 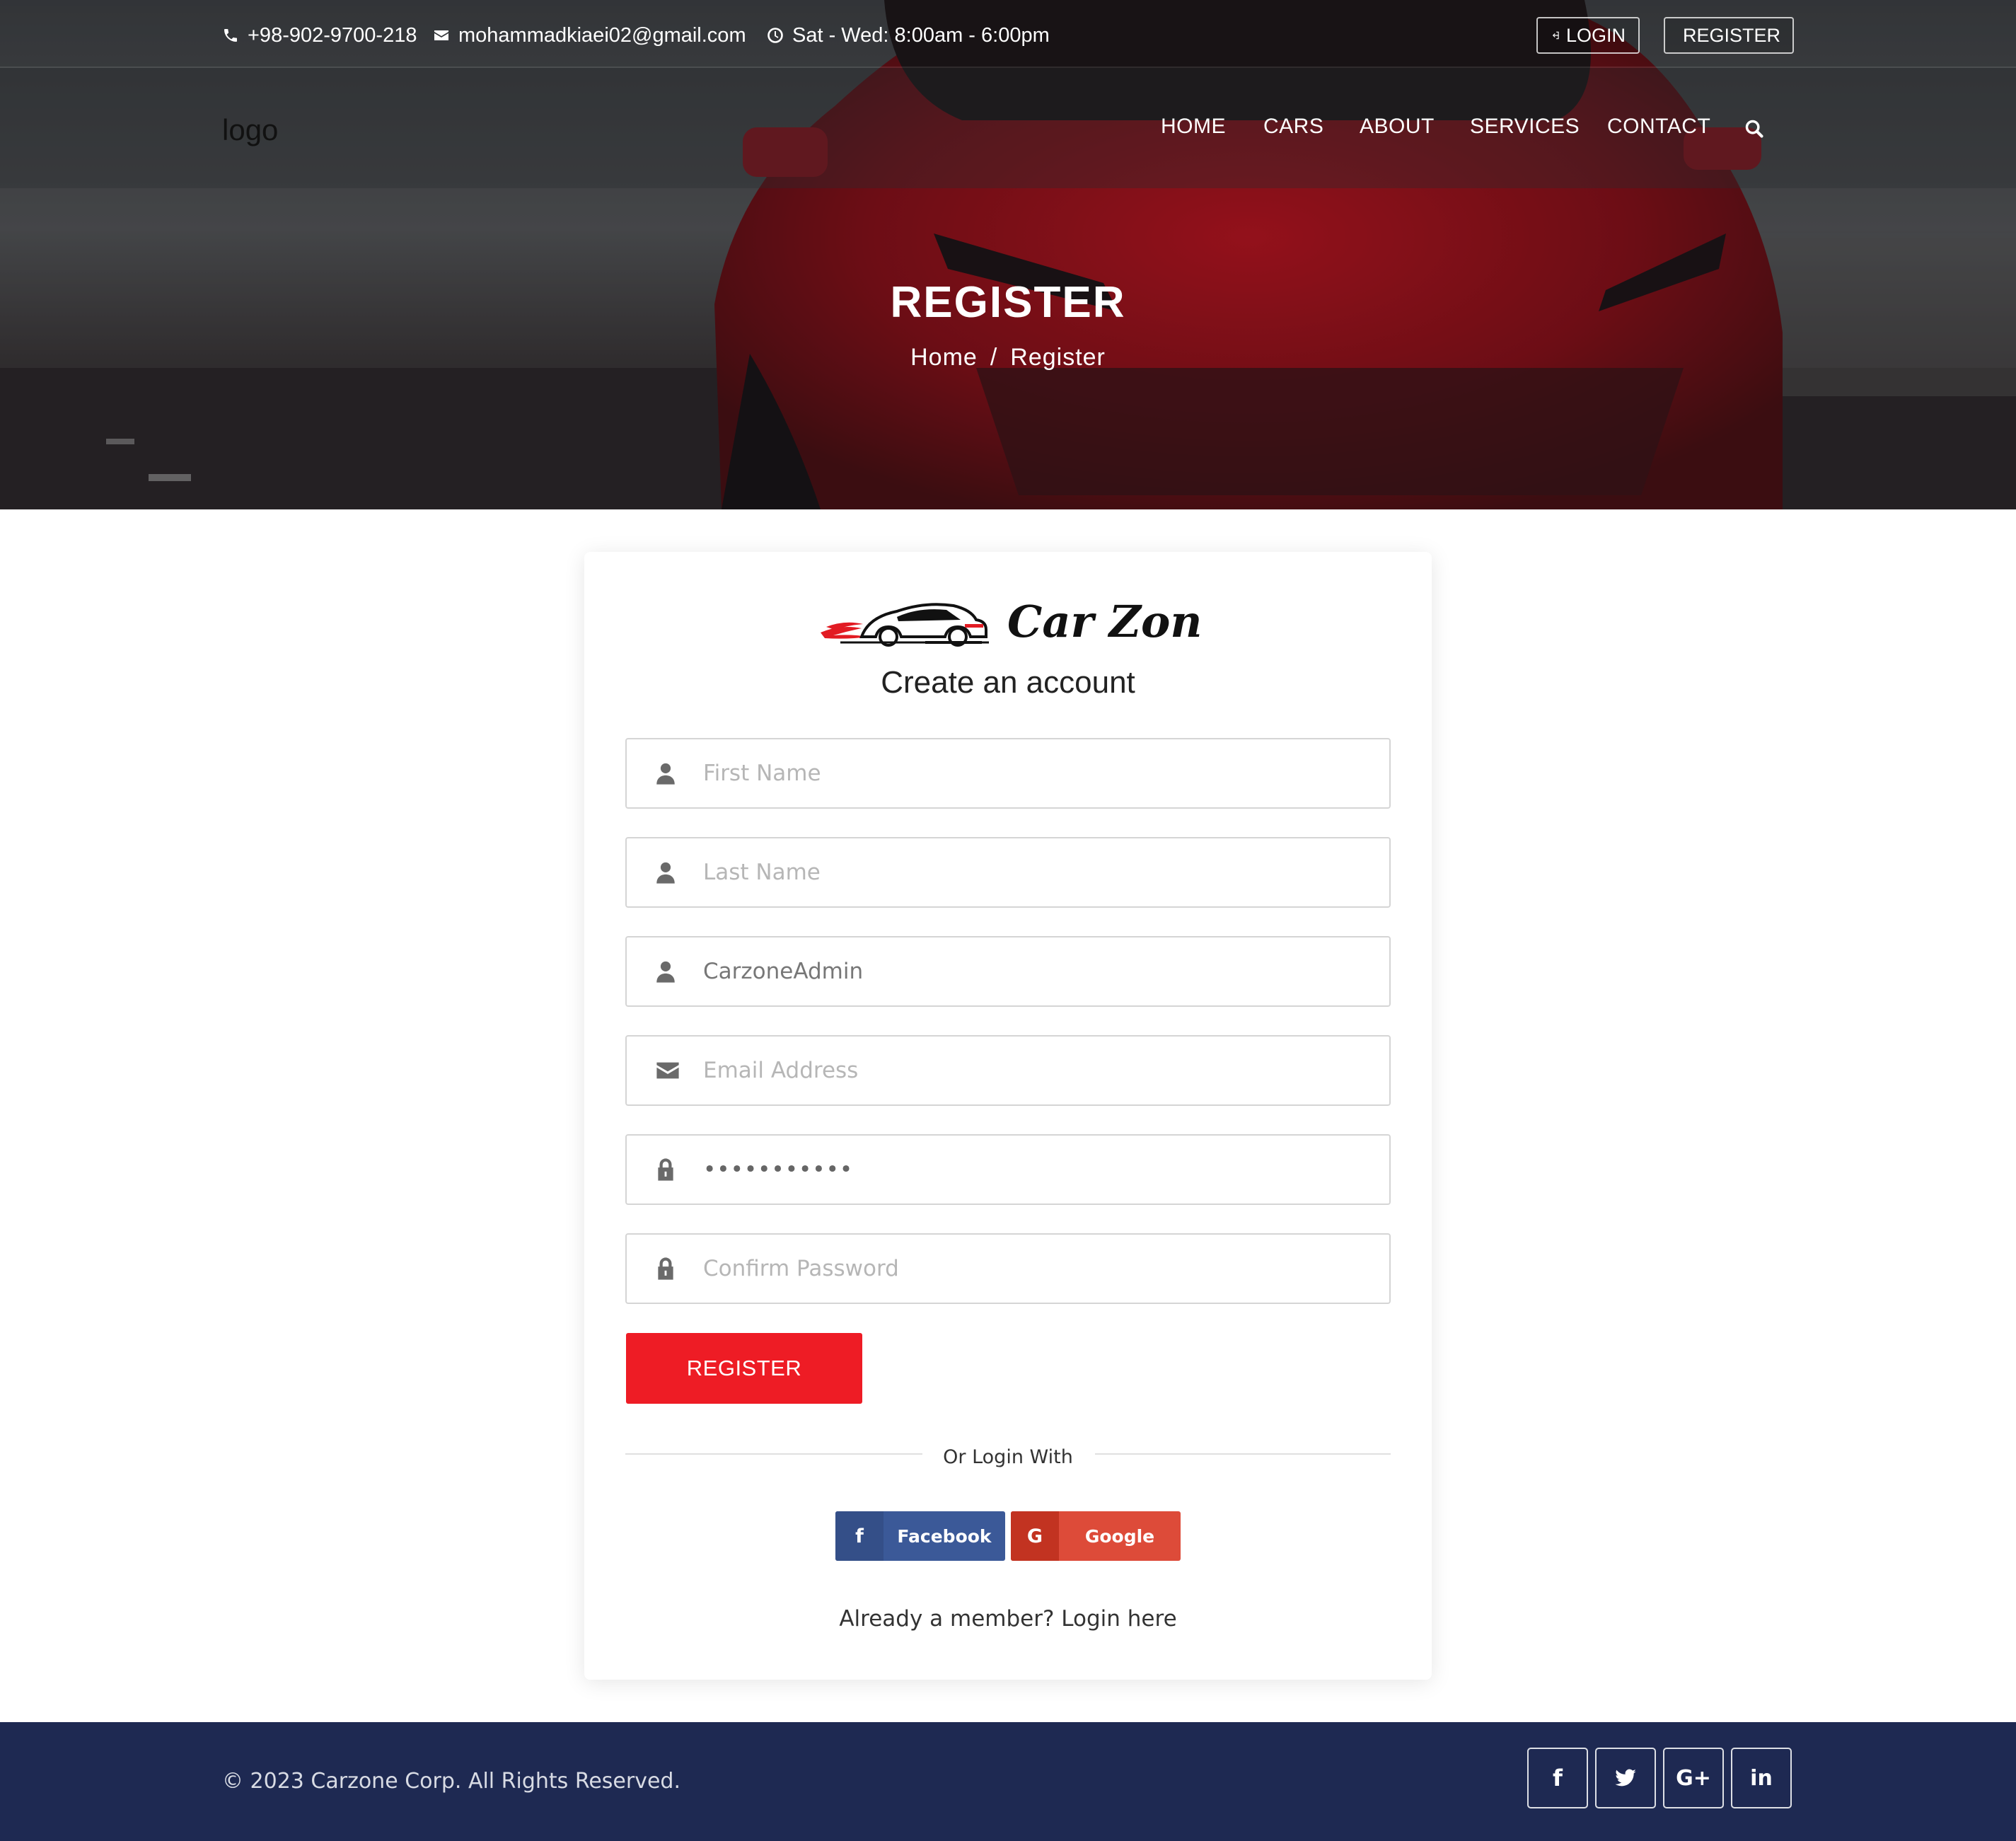 I want to click on footer-google-plus-button: G+, so click(x=1693, y=1778).